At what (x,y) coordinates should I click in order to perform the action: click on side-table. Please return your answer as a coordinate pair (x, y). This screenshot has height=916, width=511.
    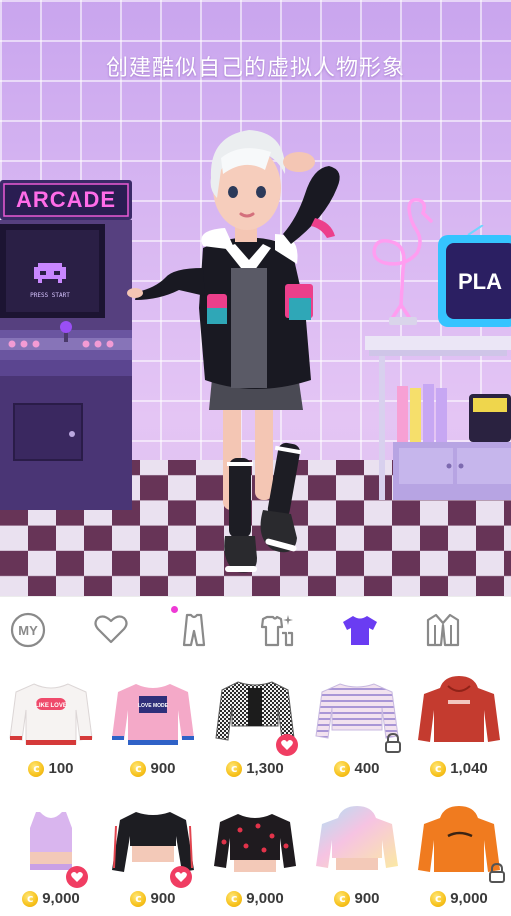
    Looking at the image, I should click on (438, 418).